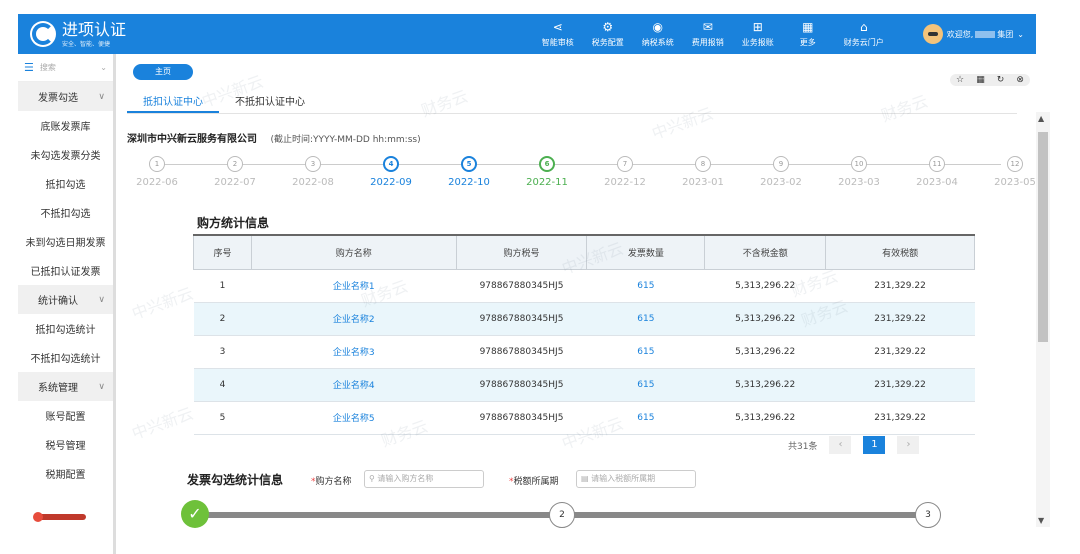 The height and width of the screenshot is (554, 1080). Describe the element at coordinates (353, 252) in the screenshot. I see `column-header: 购方名称` at that location.